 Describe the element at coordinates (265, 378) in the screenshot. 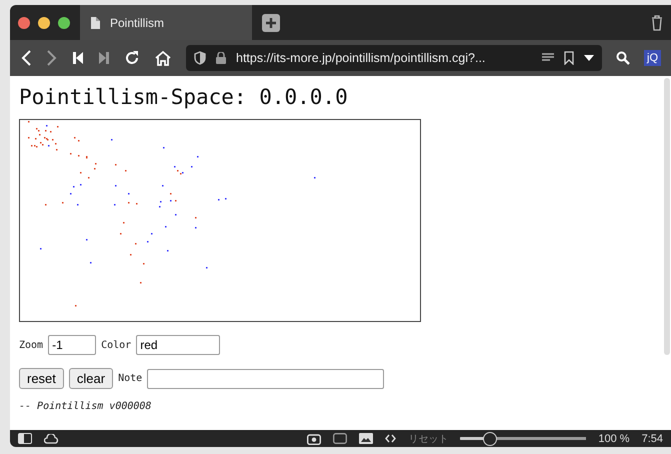

I see `note-input` at that location.